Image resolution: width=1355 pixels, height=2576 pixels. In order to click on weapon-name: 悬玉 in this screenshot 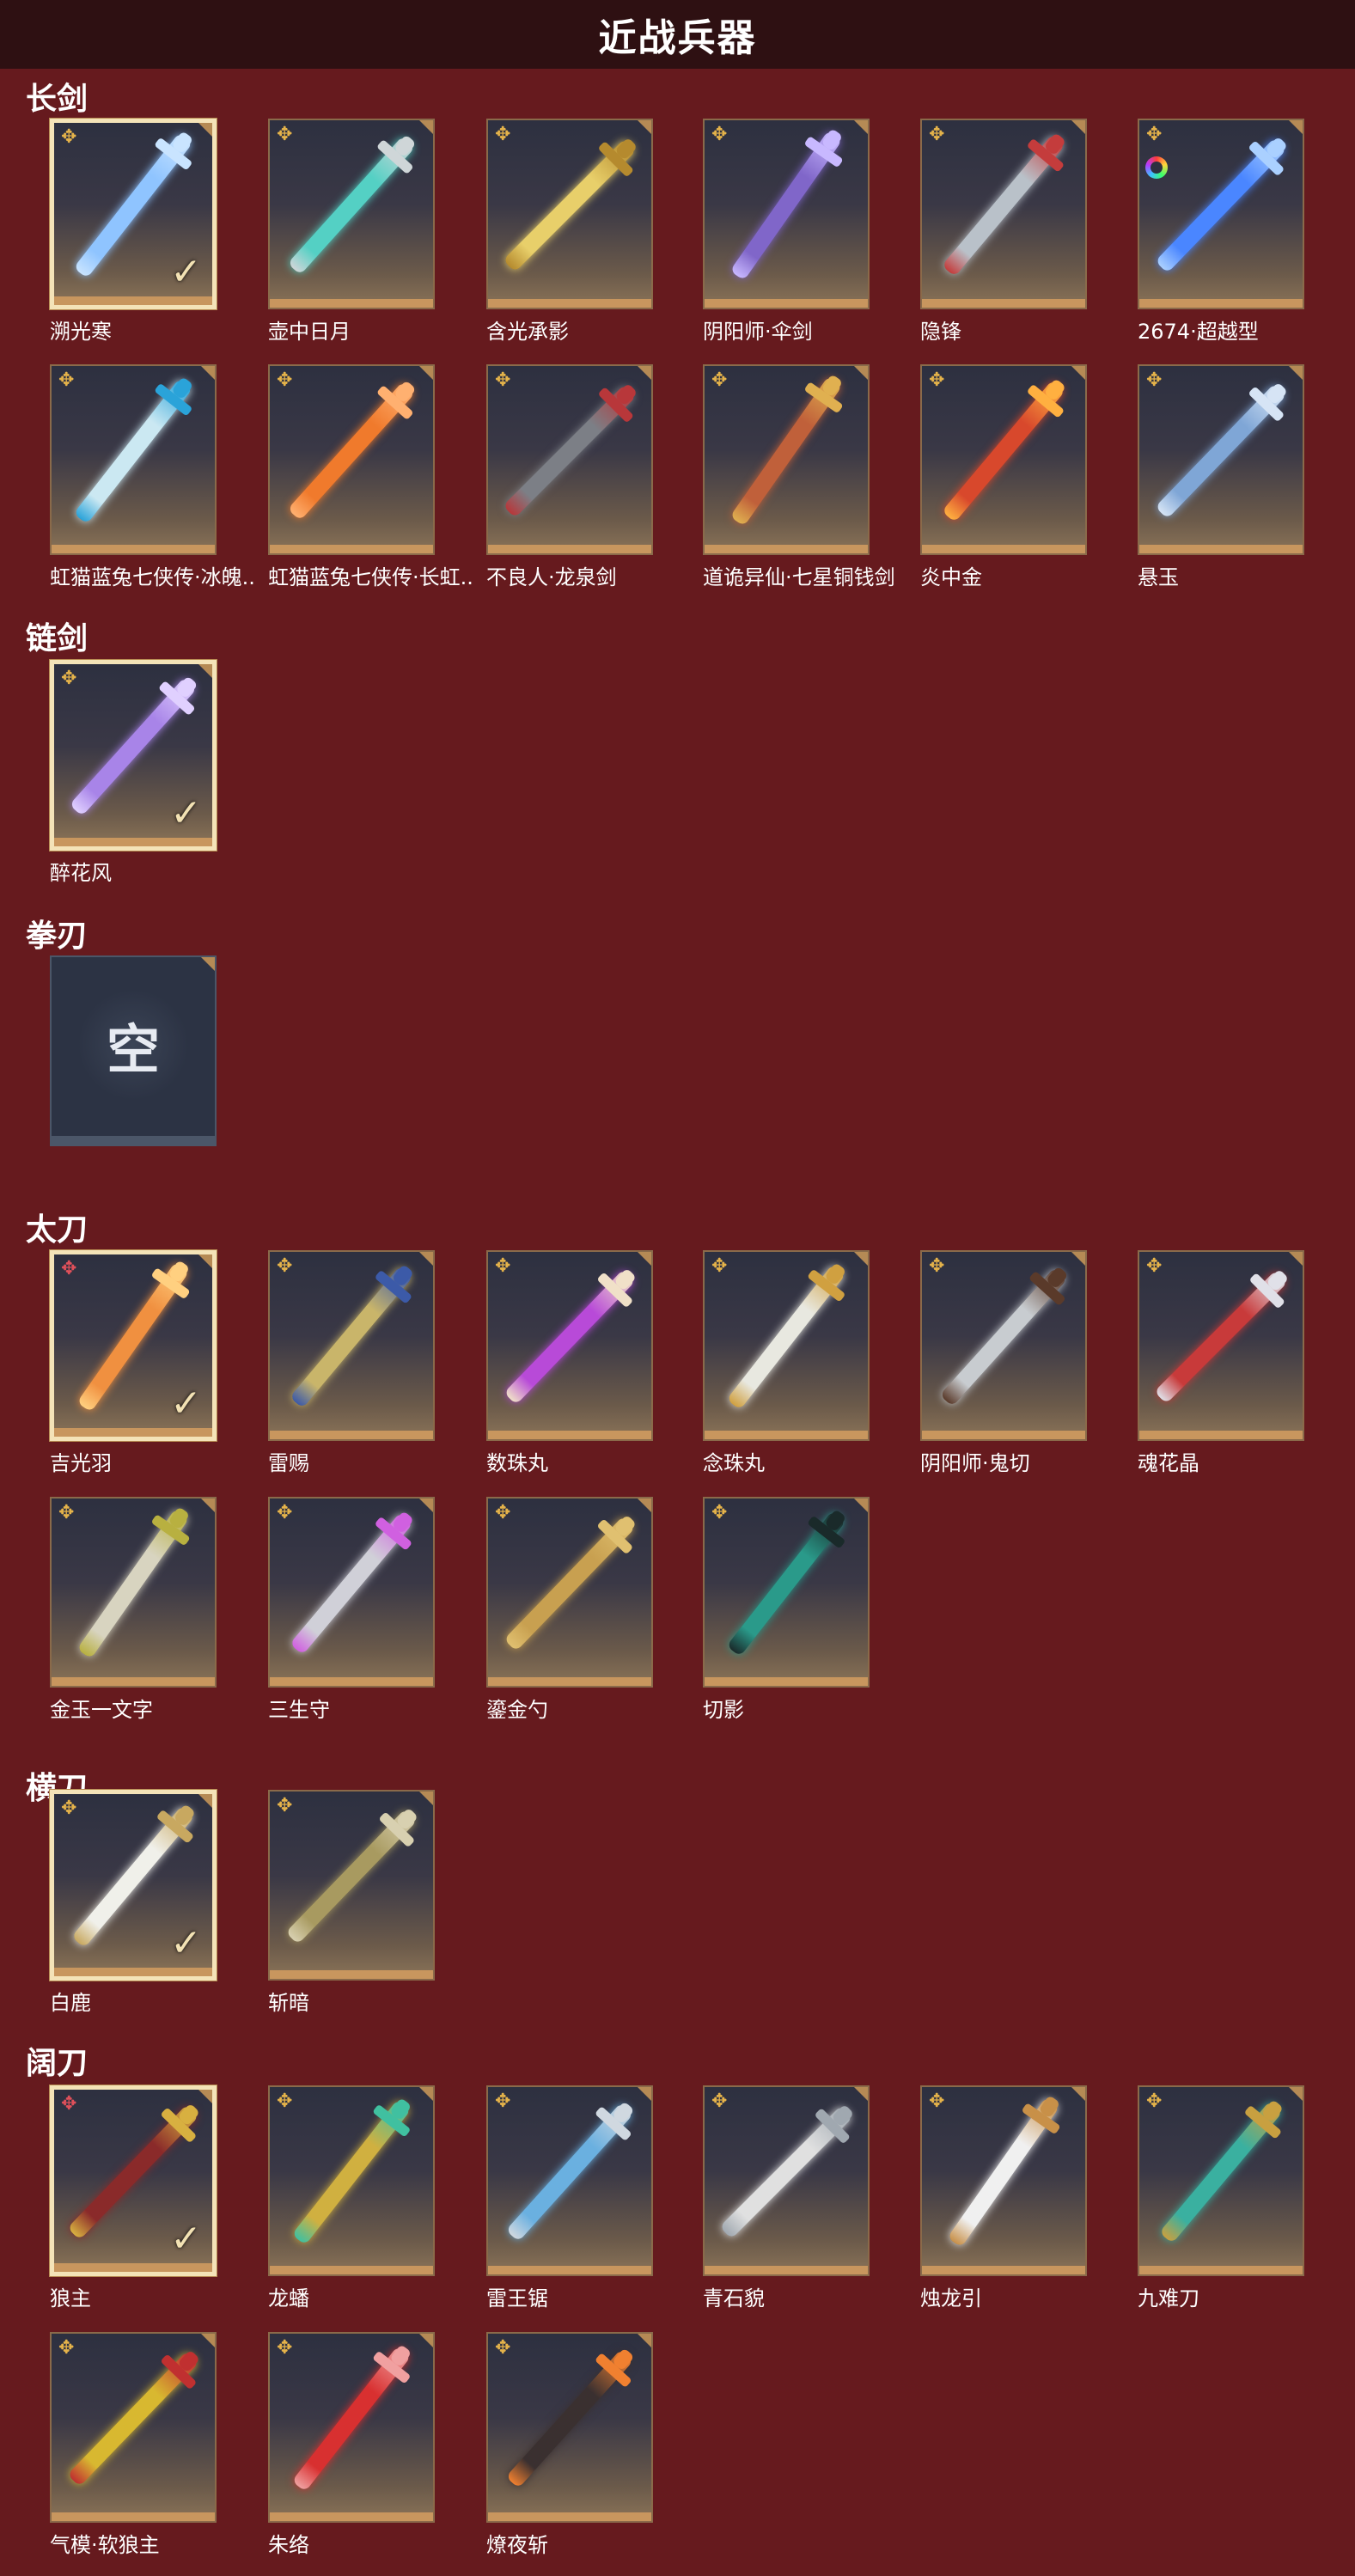, I will do `click(1158, 577)`.